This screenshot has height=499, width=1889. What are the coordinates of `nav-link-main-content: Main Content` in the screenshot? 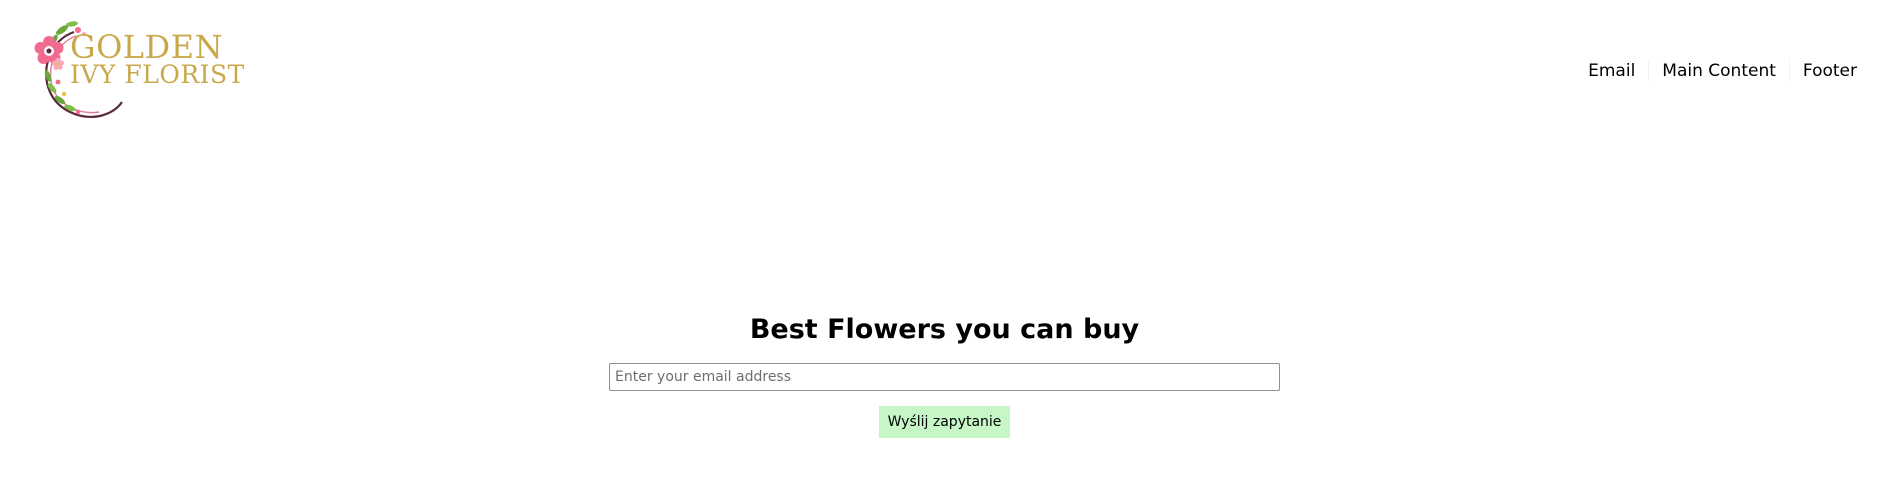 It's located at (1719, 71).